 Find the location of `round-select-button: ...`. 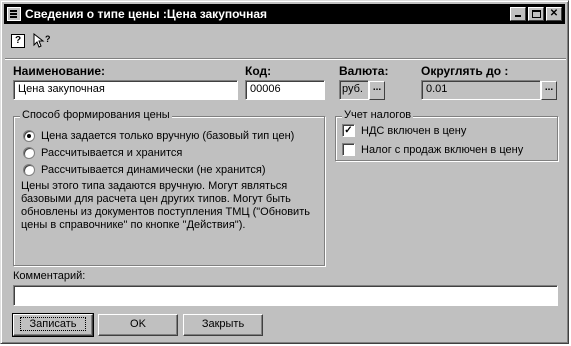

round-select-button: ... is located at coordinates (549, 90).